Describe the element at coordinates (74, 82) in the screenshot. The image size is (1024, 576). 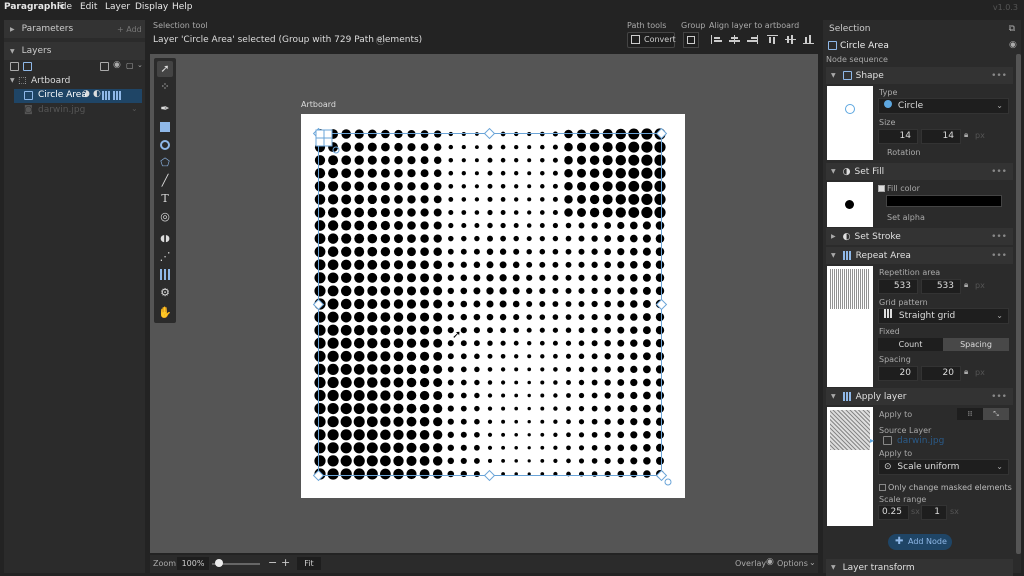
I see `layer-row-artboard: ▼ ⬚ Artboard` at that location.